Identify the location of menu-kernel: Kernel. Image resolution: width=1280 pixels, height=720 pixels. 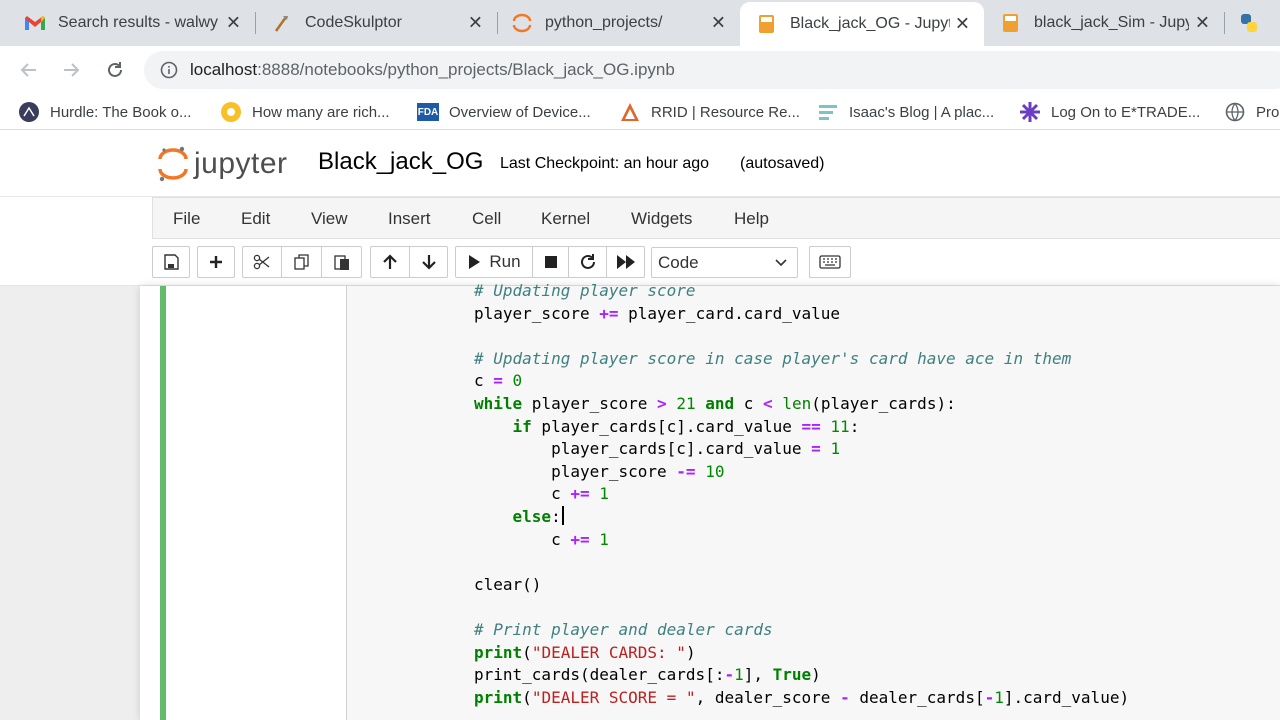
(565, 219).